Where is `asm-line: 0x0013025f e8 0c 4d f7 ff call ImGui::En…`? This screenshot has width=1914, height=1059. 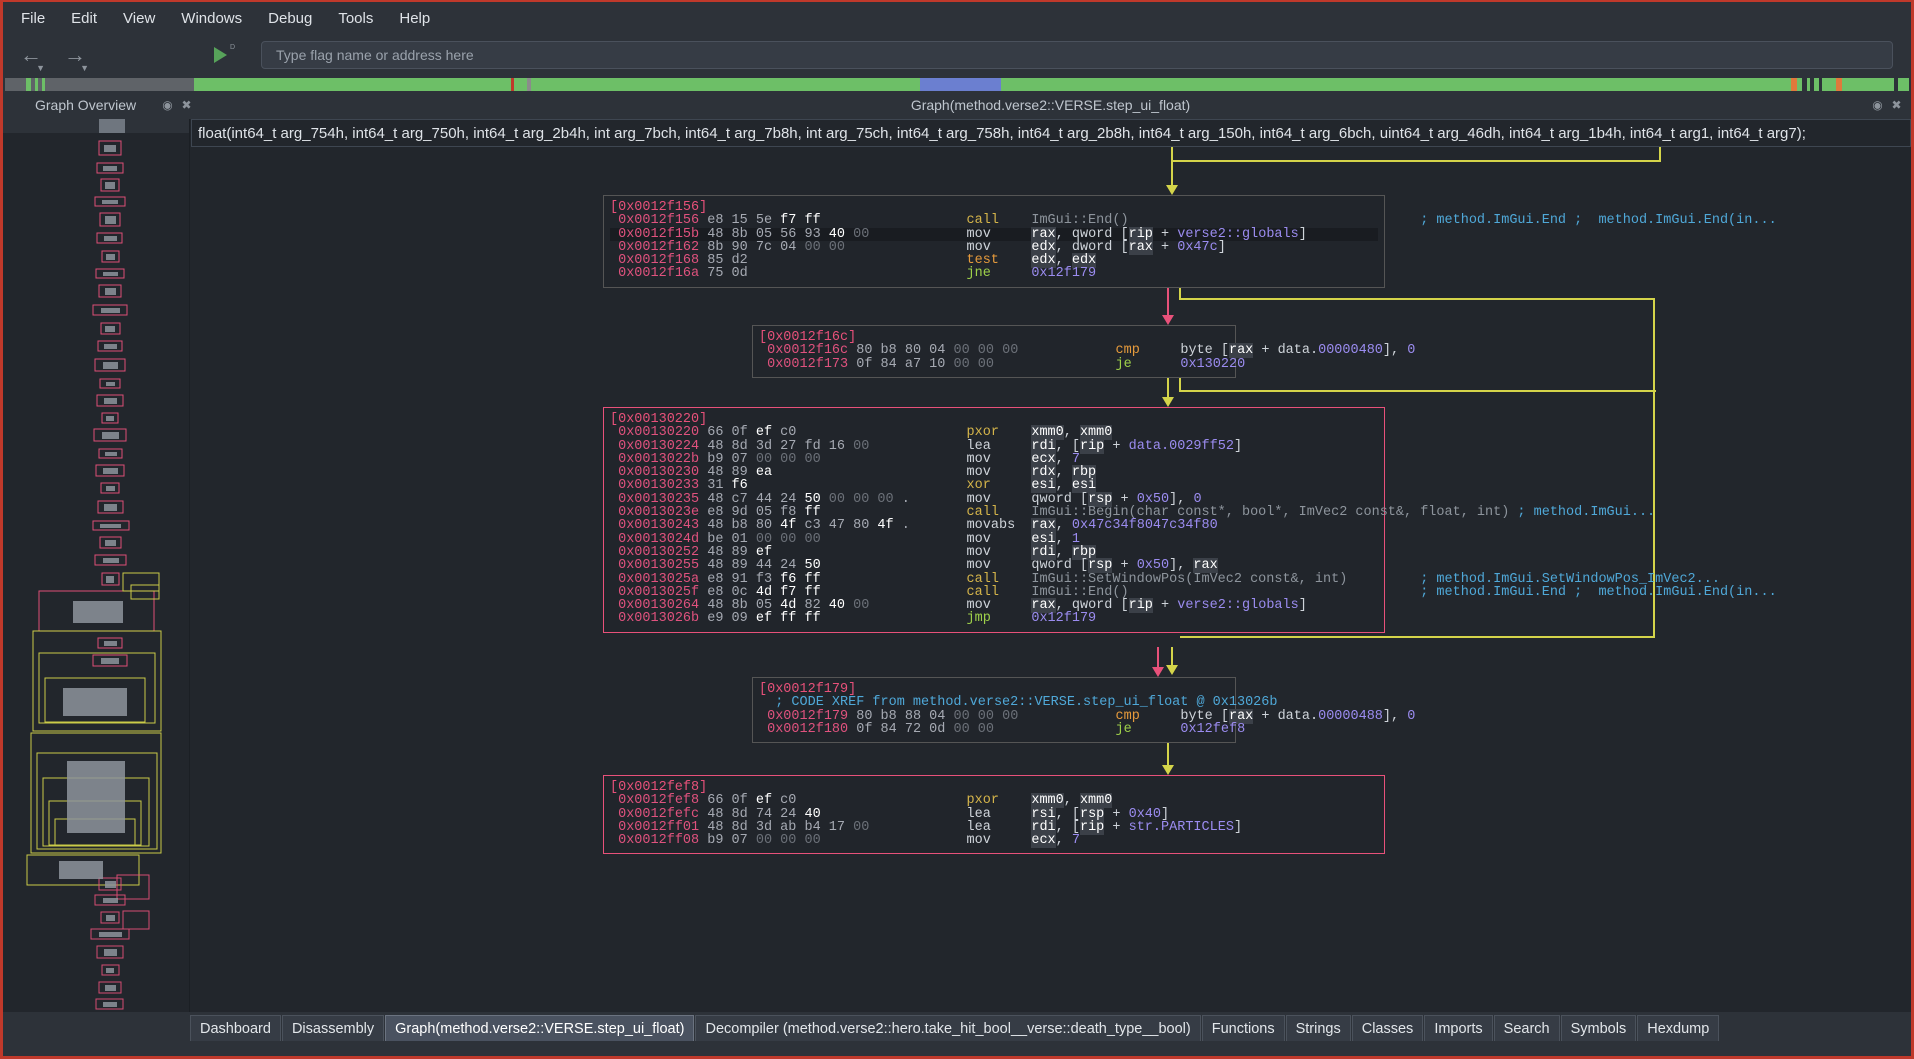
asm-line: 0x0013025f e8 0c 4d f7 ff call ImGui::En… is located at coordinates (1193, 593).